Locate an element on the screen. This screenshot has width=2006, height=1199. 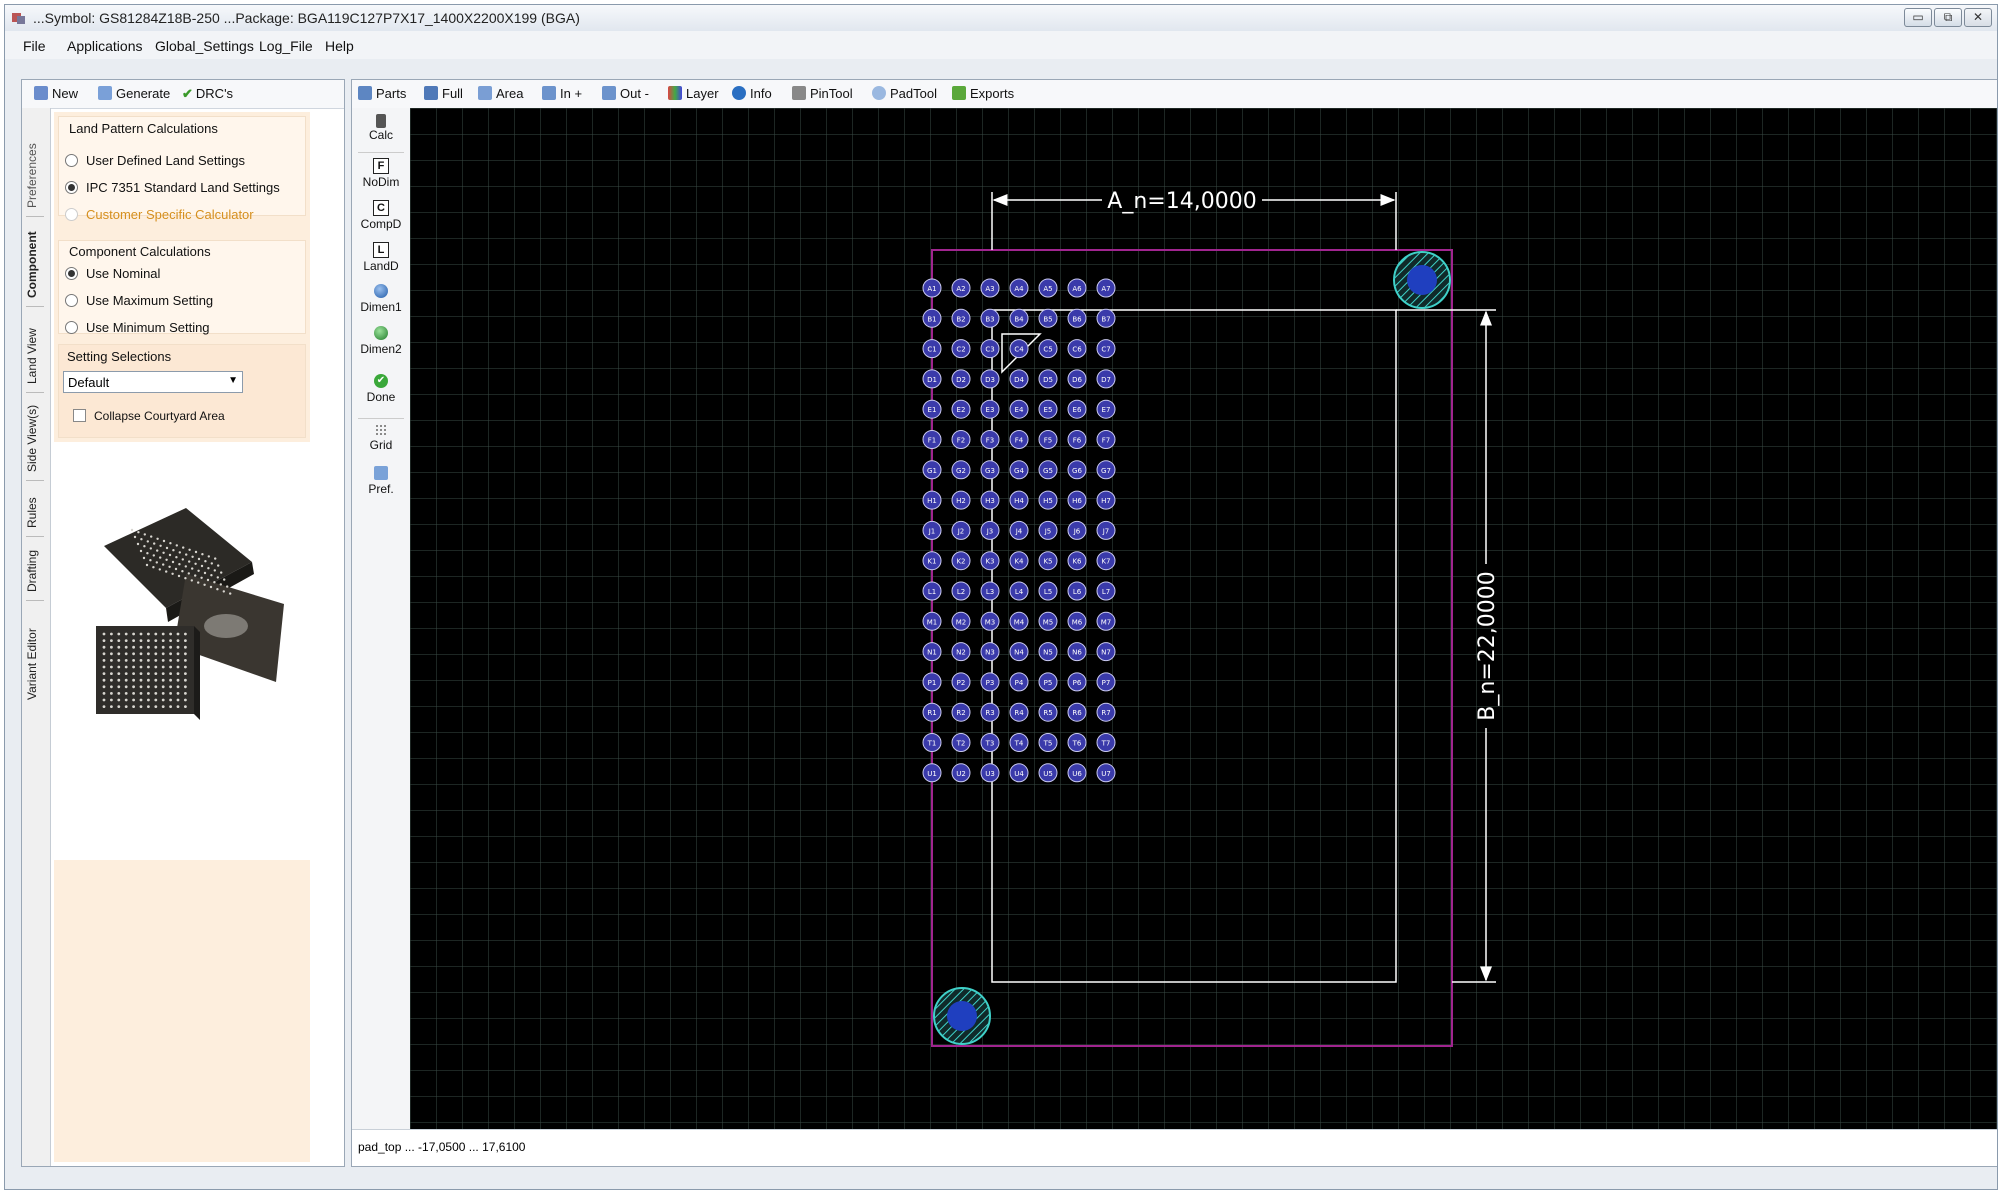
pad-H5: H5 is located at coordinates (1048, 500).